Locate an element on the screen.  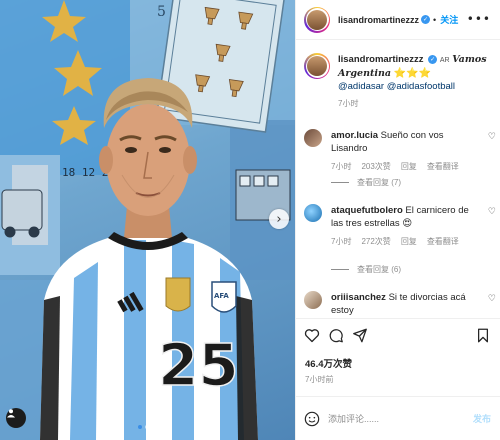
caption-time: 7小时 is located at coordinates (348, 103).